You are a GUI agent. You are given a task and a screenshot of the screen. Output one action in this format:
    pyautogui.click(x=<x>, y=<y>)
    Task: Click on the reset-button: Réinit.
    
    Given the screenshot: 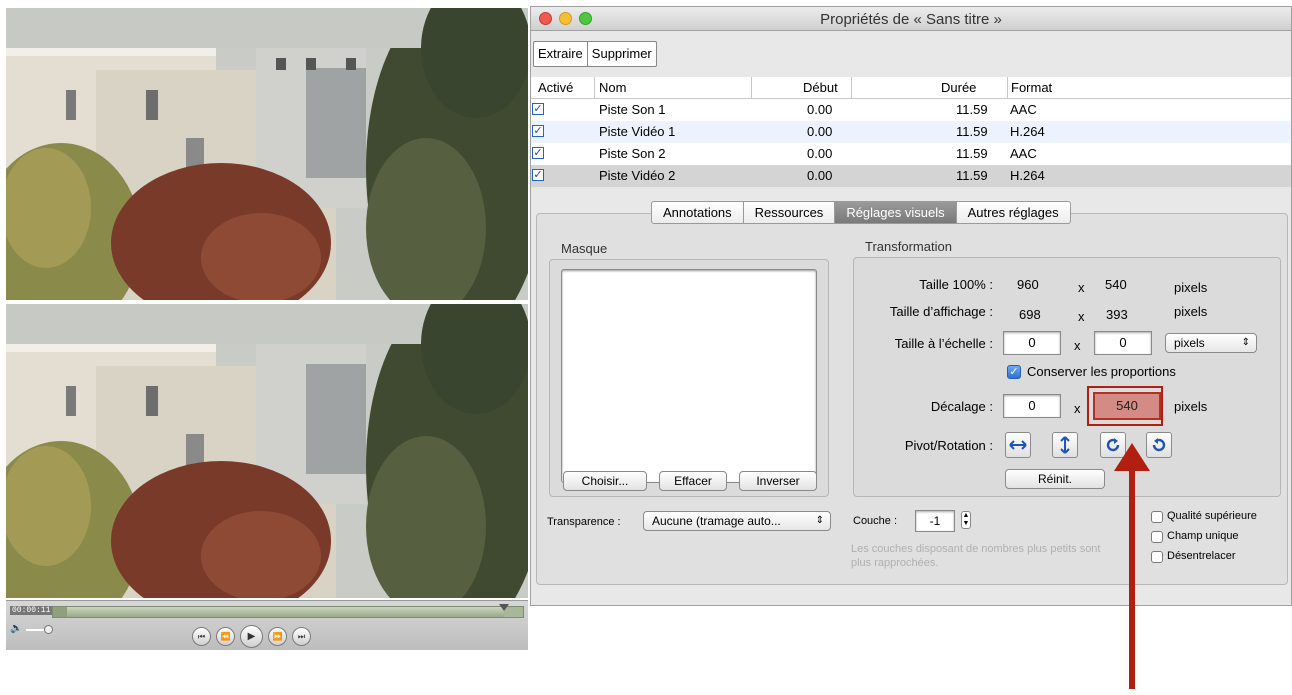 What is the action you would take?
    pyautogui.click(x=1055, y=479)
    